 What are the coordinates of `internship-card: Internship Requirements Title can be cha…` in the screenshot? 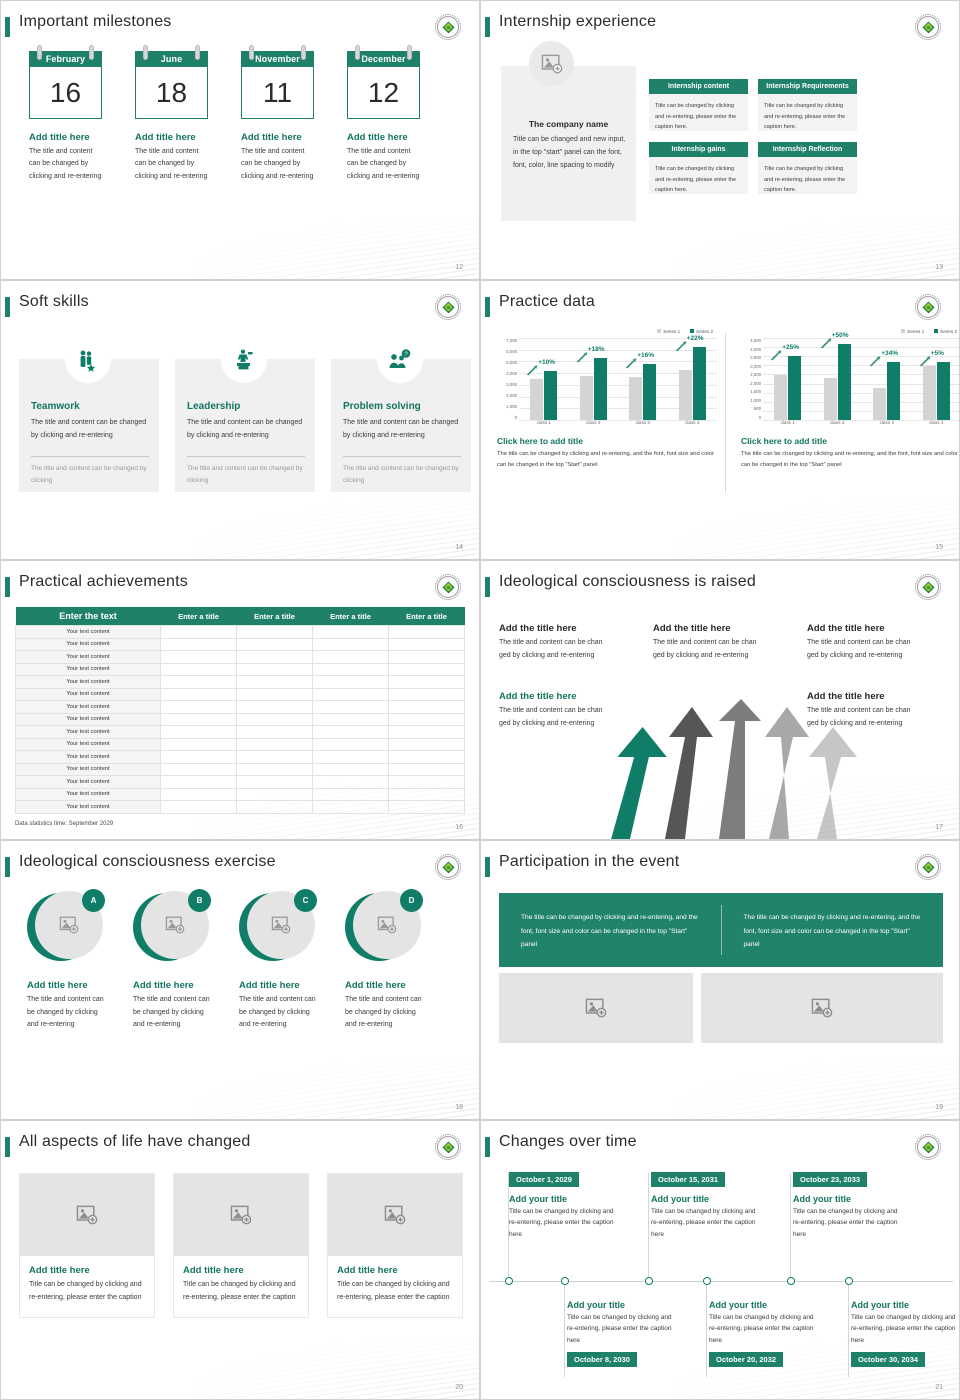 It's located at (807, 106).